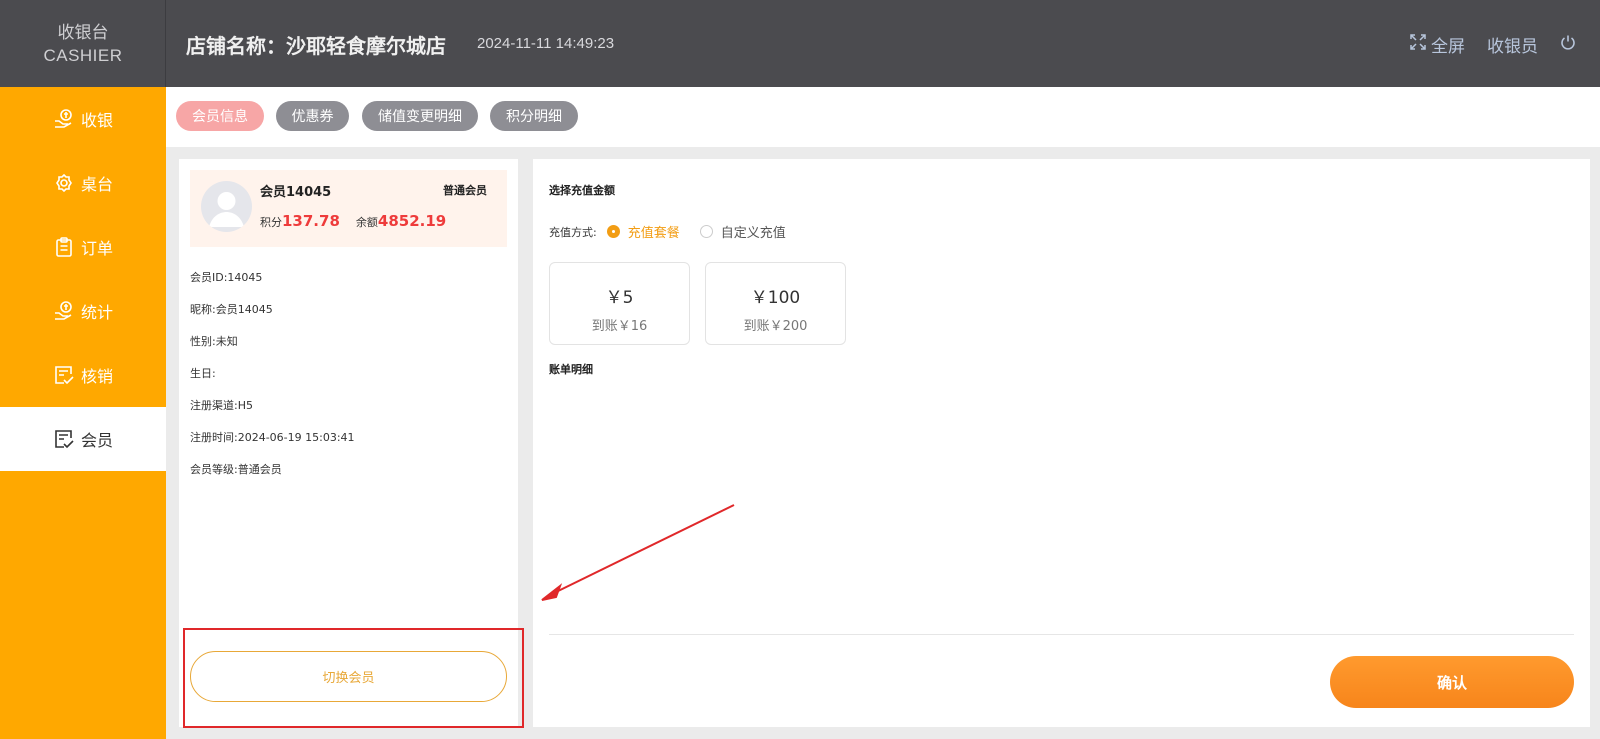 The image size is (1600, 739). I want to click on logout-button, so click(1568, 44).